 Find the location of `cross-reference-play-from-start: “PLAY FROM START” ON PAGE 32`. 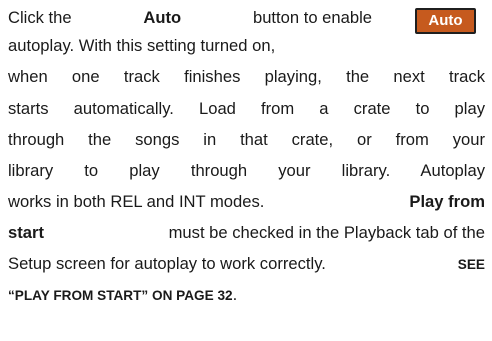

cross-reference-play-from-start: “PLAY FROM START” ON PAGE 32 is located at coordinates (120, 295).